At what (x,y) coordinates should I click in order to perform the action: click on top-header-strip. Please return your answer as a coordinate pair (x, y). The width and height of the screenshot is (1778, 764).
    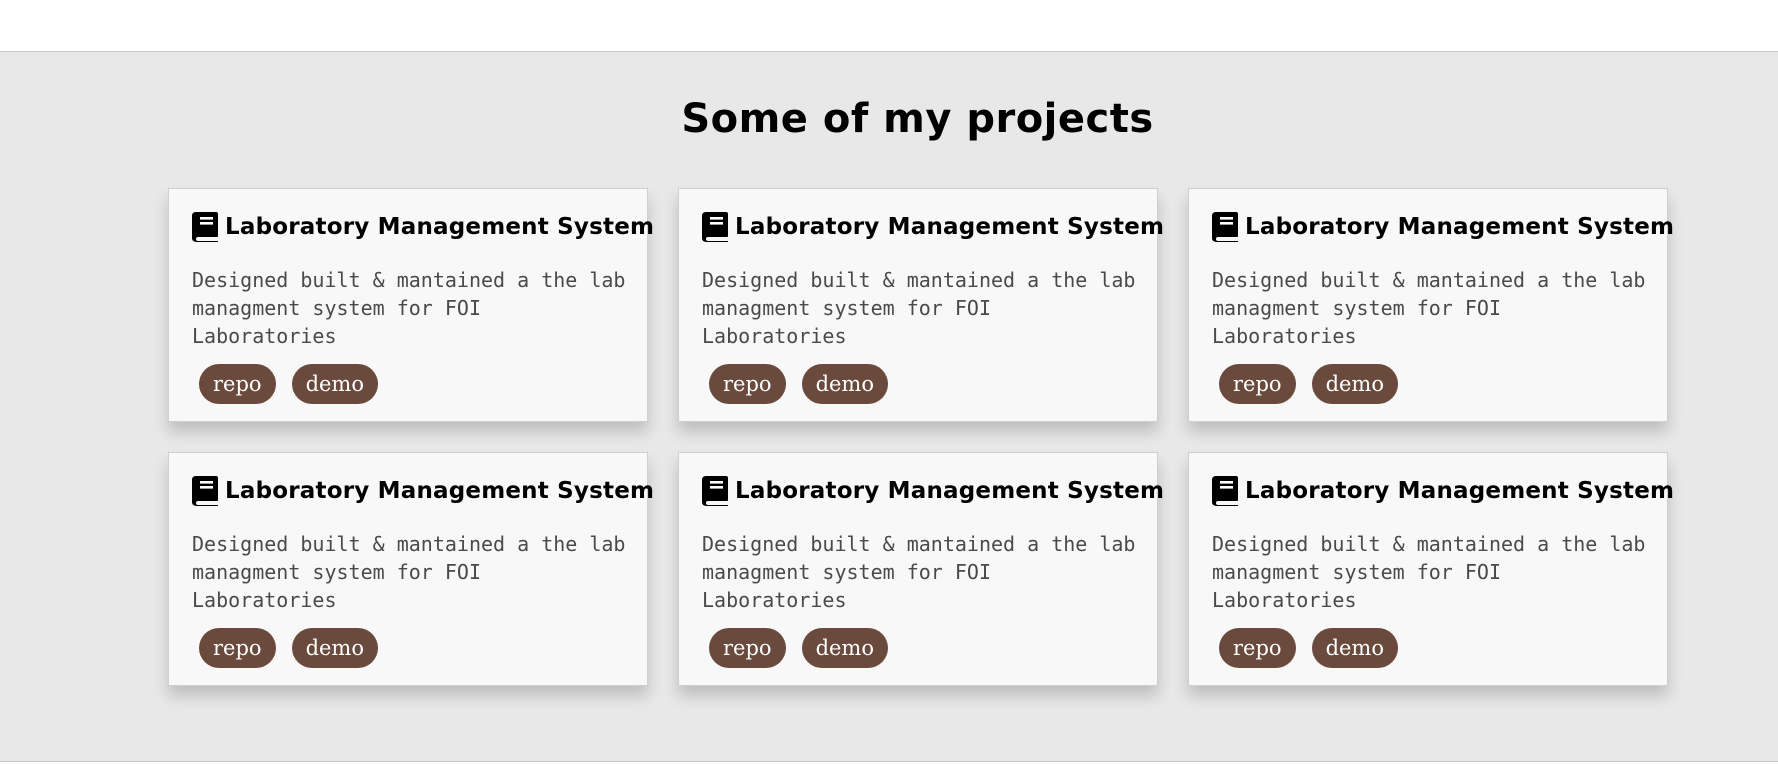
    Looking at the image, I should click on (889, 26).